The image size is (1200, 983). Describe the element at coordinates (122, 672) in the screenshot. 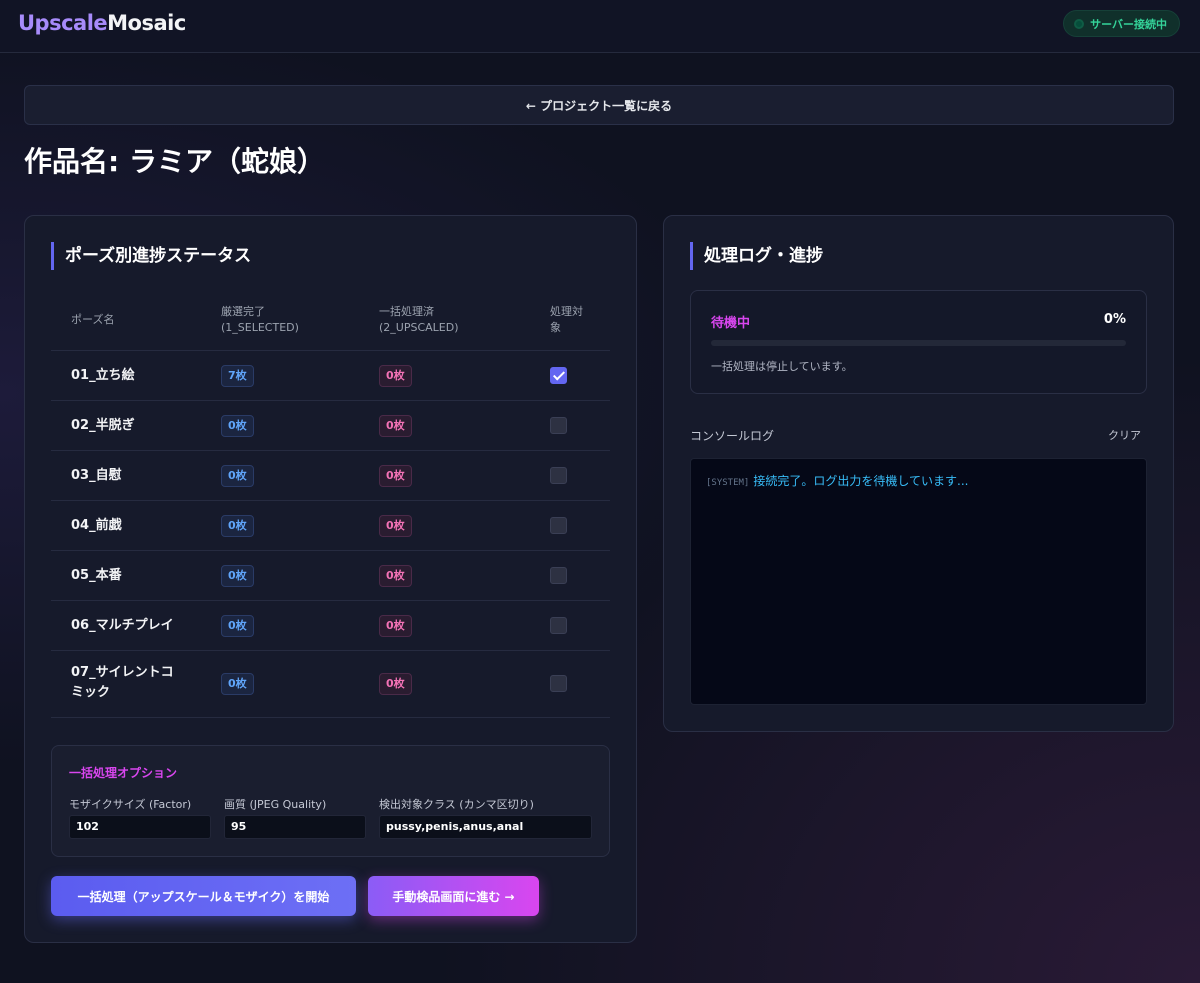

I see `pose-name-line1: 07_サイレントコ` at that location.